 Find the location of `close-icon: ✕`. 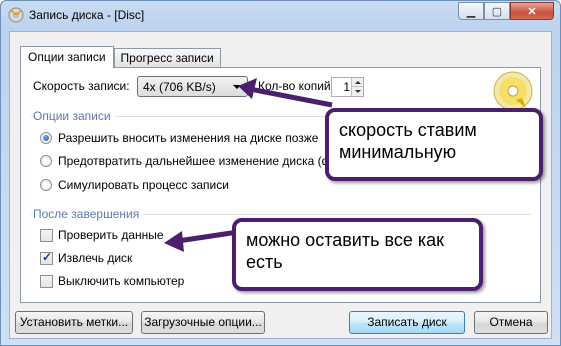

close-icon: ✕ is located at coordinates (532, 11).